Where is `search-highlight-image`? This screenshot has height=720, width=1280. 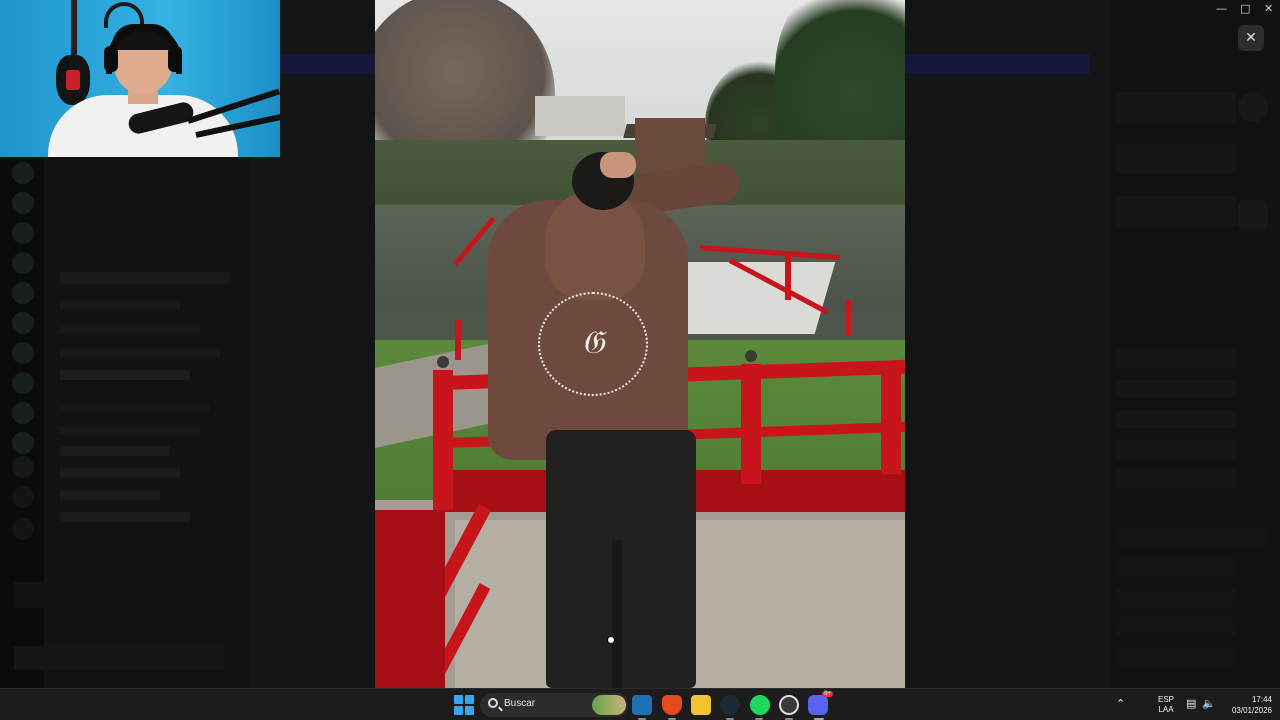 search-highlight-image is located at coordinates (609, 705).